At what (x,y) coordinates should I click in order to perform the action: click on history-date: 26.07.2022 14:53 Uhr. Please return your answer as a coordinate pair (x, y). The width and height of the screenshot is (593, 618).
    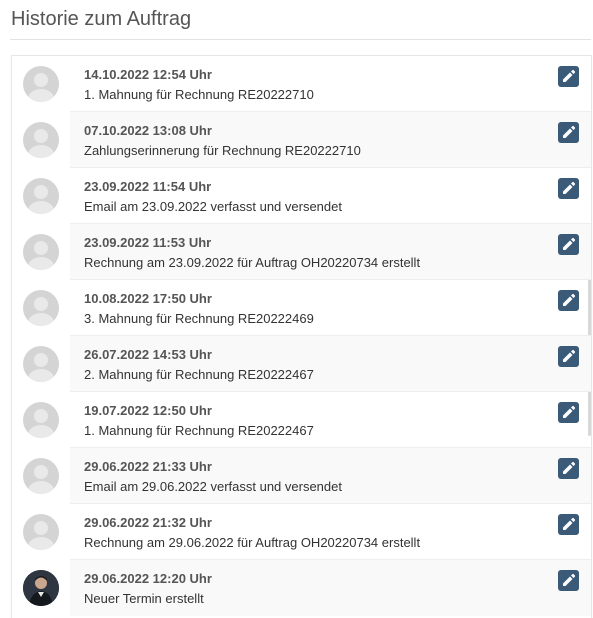
    Looking at the image, I should click on (148, 354).